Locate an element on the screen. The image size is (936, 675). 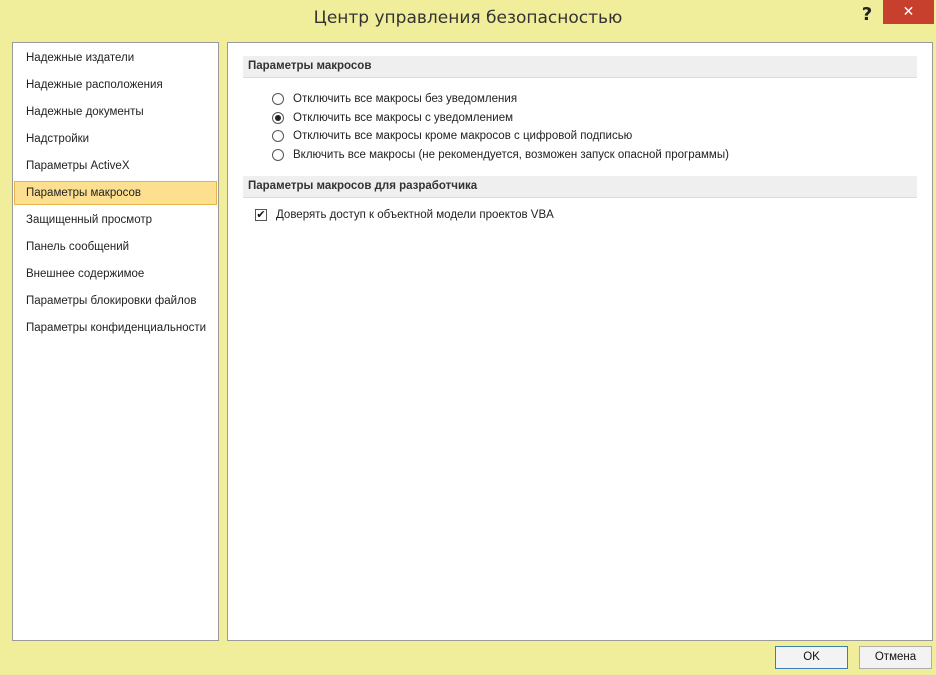
ok-button: OK is located at coordinates (811, 657).